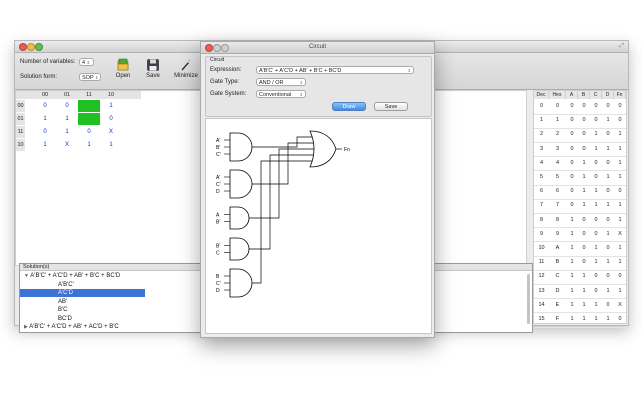  What do you see at coordinates (82, 319) in the screenshot?
I see `solution-term: BC'D` at bounding box center [82, 319].